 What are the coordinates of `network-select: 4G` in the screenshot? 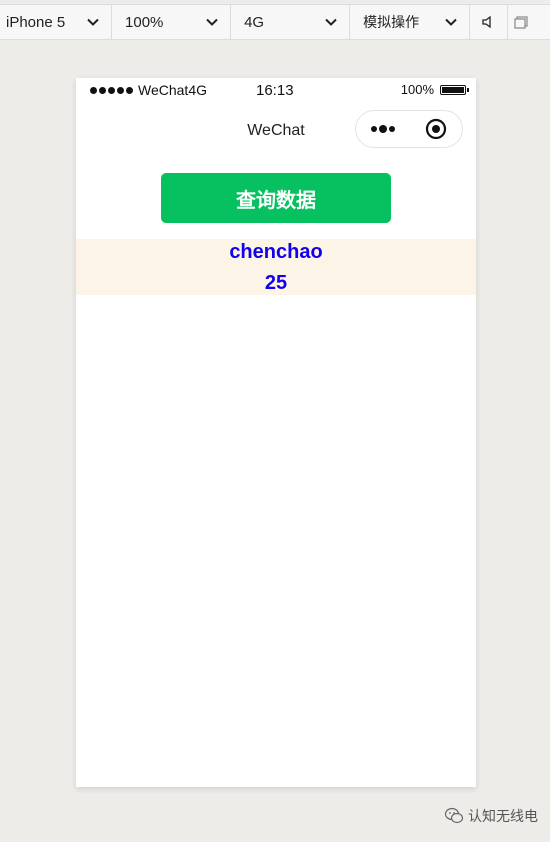 It's located at (291, 22).